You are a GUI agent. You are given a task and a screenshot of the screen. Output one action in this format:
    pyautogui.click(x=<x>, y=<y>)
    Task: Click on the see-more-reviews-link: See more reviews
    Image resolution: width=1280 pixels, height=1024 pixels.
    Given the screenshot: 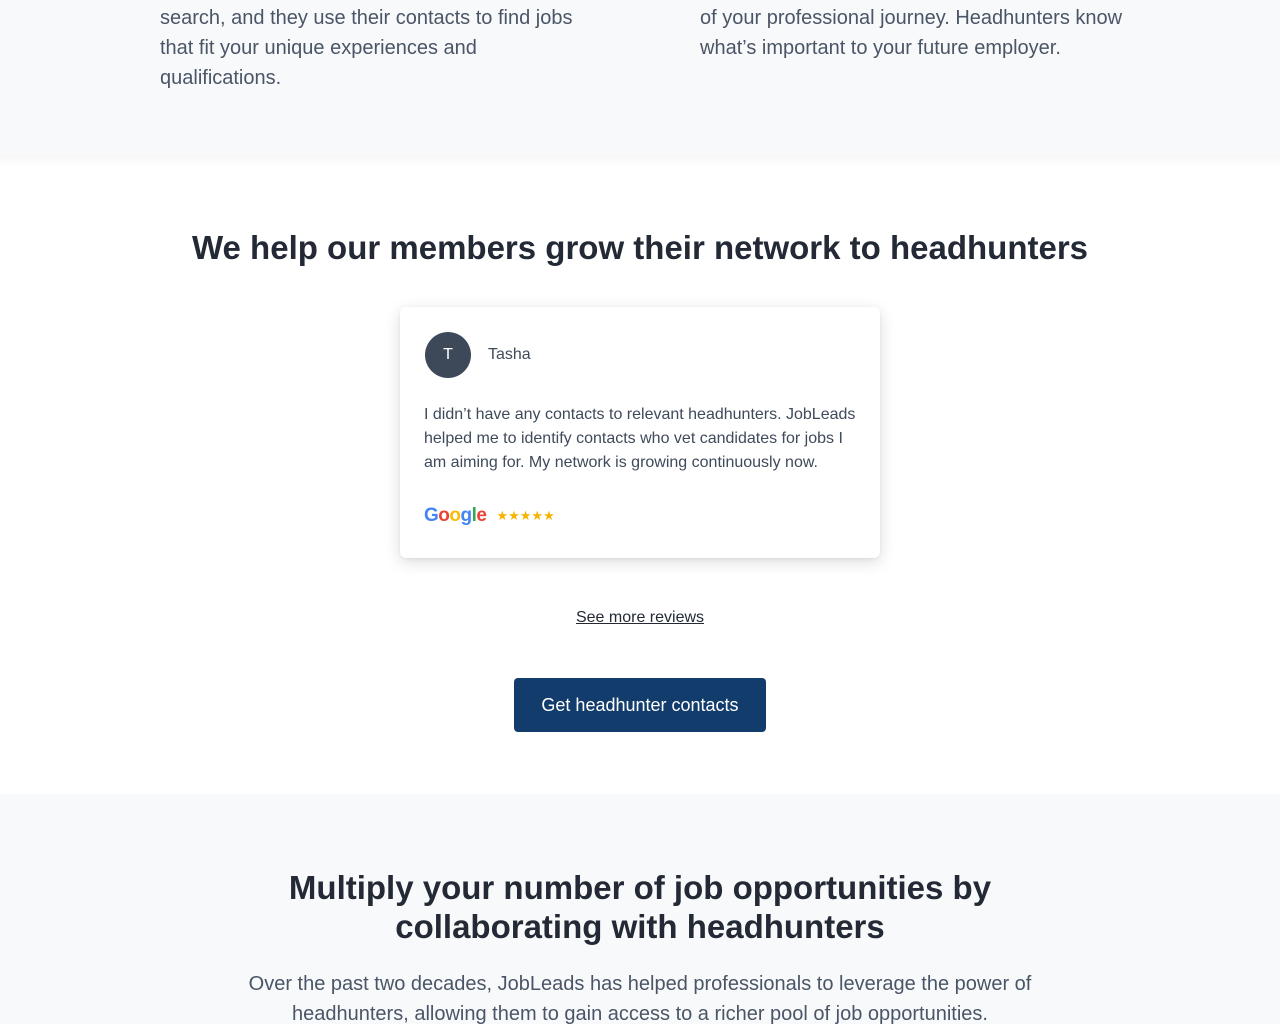 What is the action you would take?
    pyautogui.click(x=640, y=617)
    